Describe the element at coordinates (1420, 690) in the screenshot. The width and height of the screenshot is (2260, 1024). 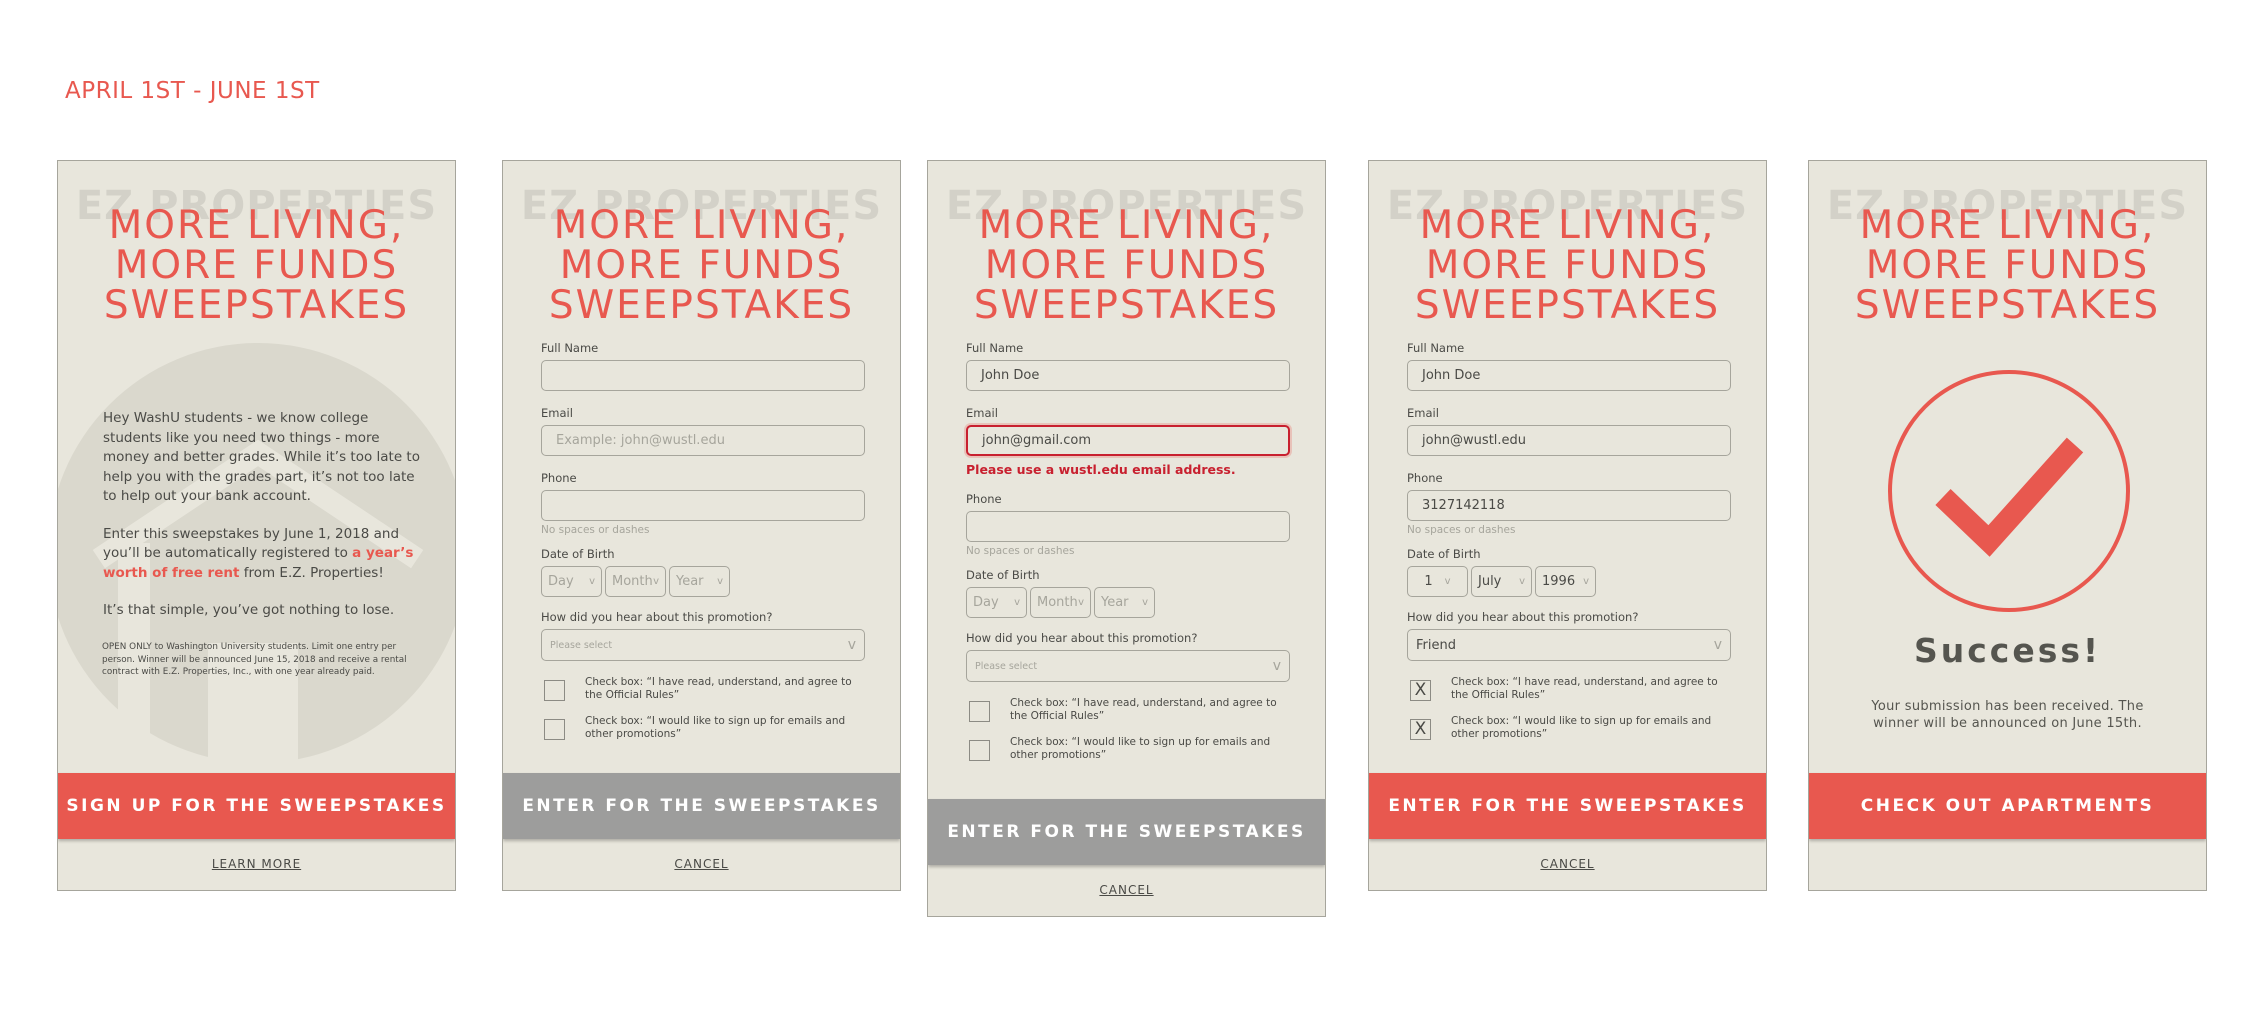
I see `rules-checkbox: X` at that location.